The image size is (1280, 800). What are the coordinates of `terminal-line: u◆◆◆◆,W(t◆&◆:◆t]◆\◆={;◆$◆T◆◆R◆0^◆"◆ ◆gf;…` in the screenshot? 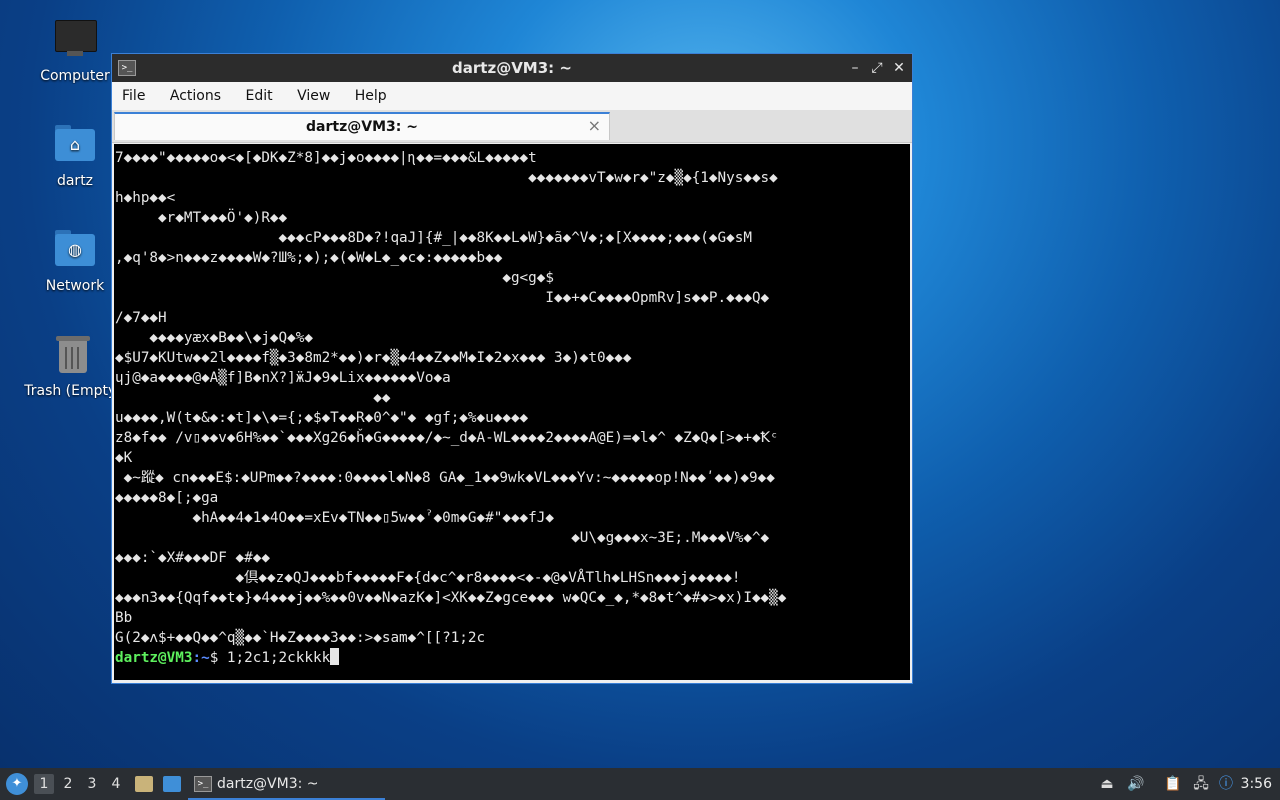 It's located at (322, 418).